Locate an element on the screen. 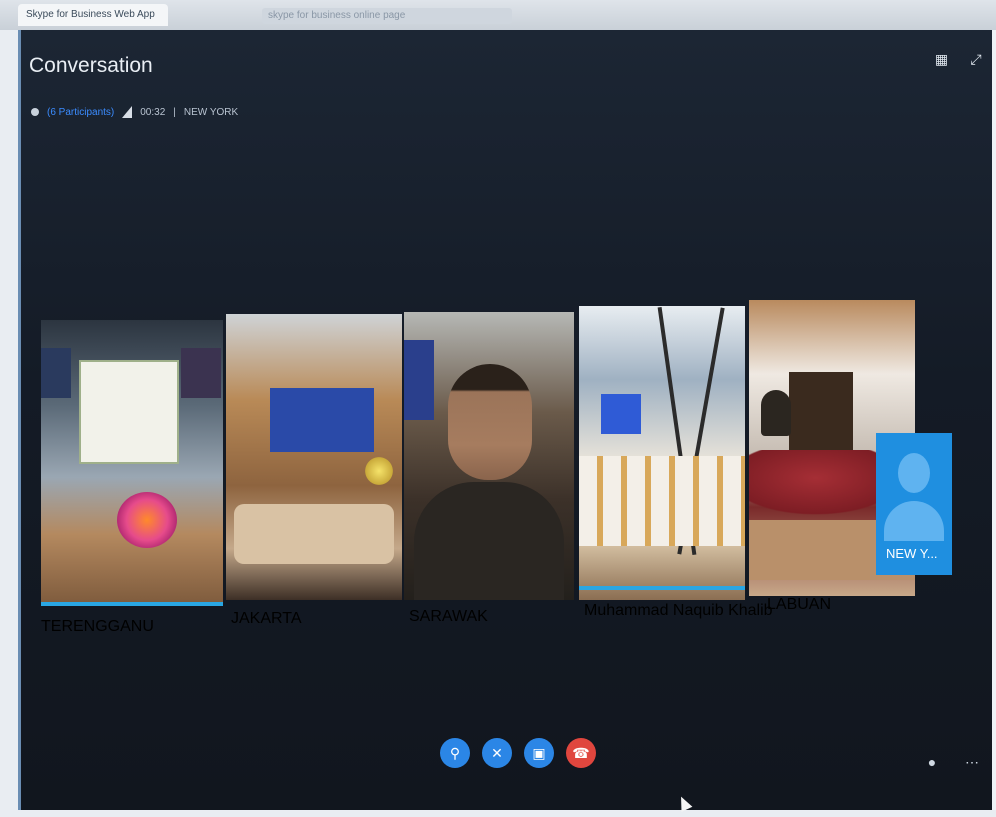  avatar-body is located at coordinates (914, 521).